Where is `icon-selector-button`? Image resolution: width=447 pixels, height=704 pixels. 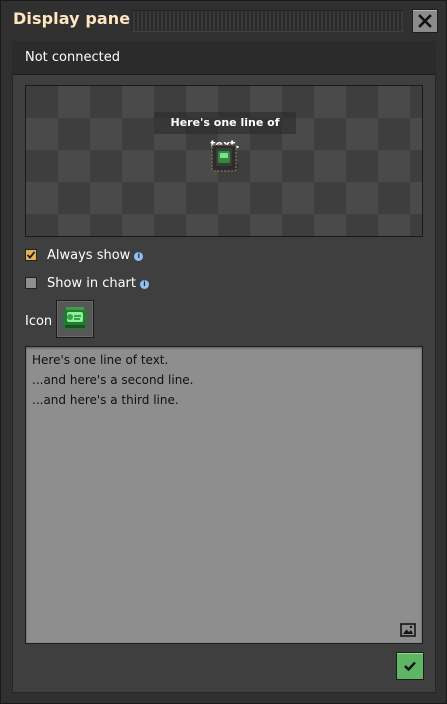 icon-selector-button is located at coordinates (75, 319).